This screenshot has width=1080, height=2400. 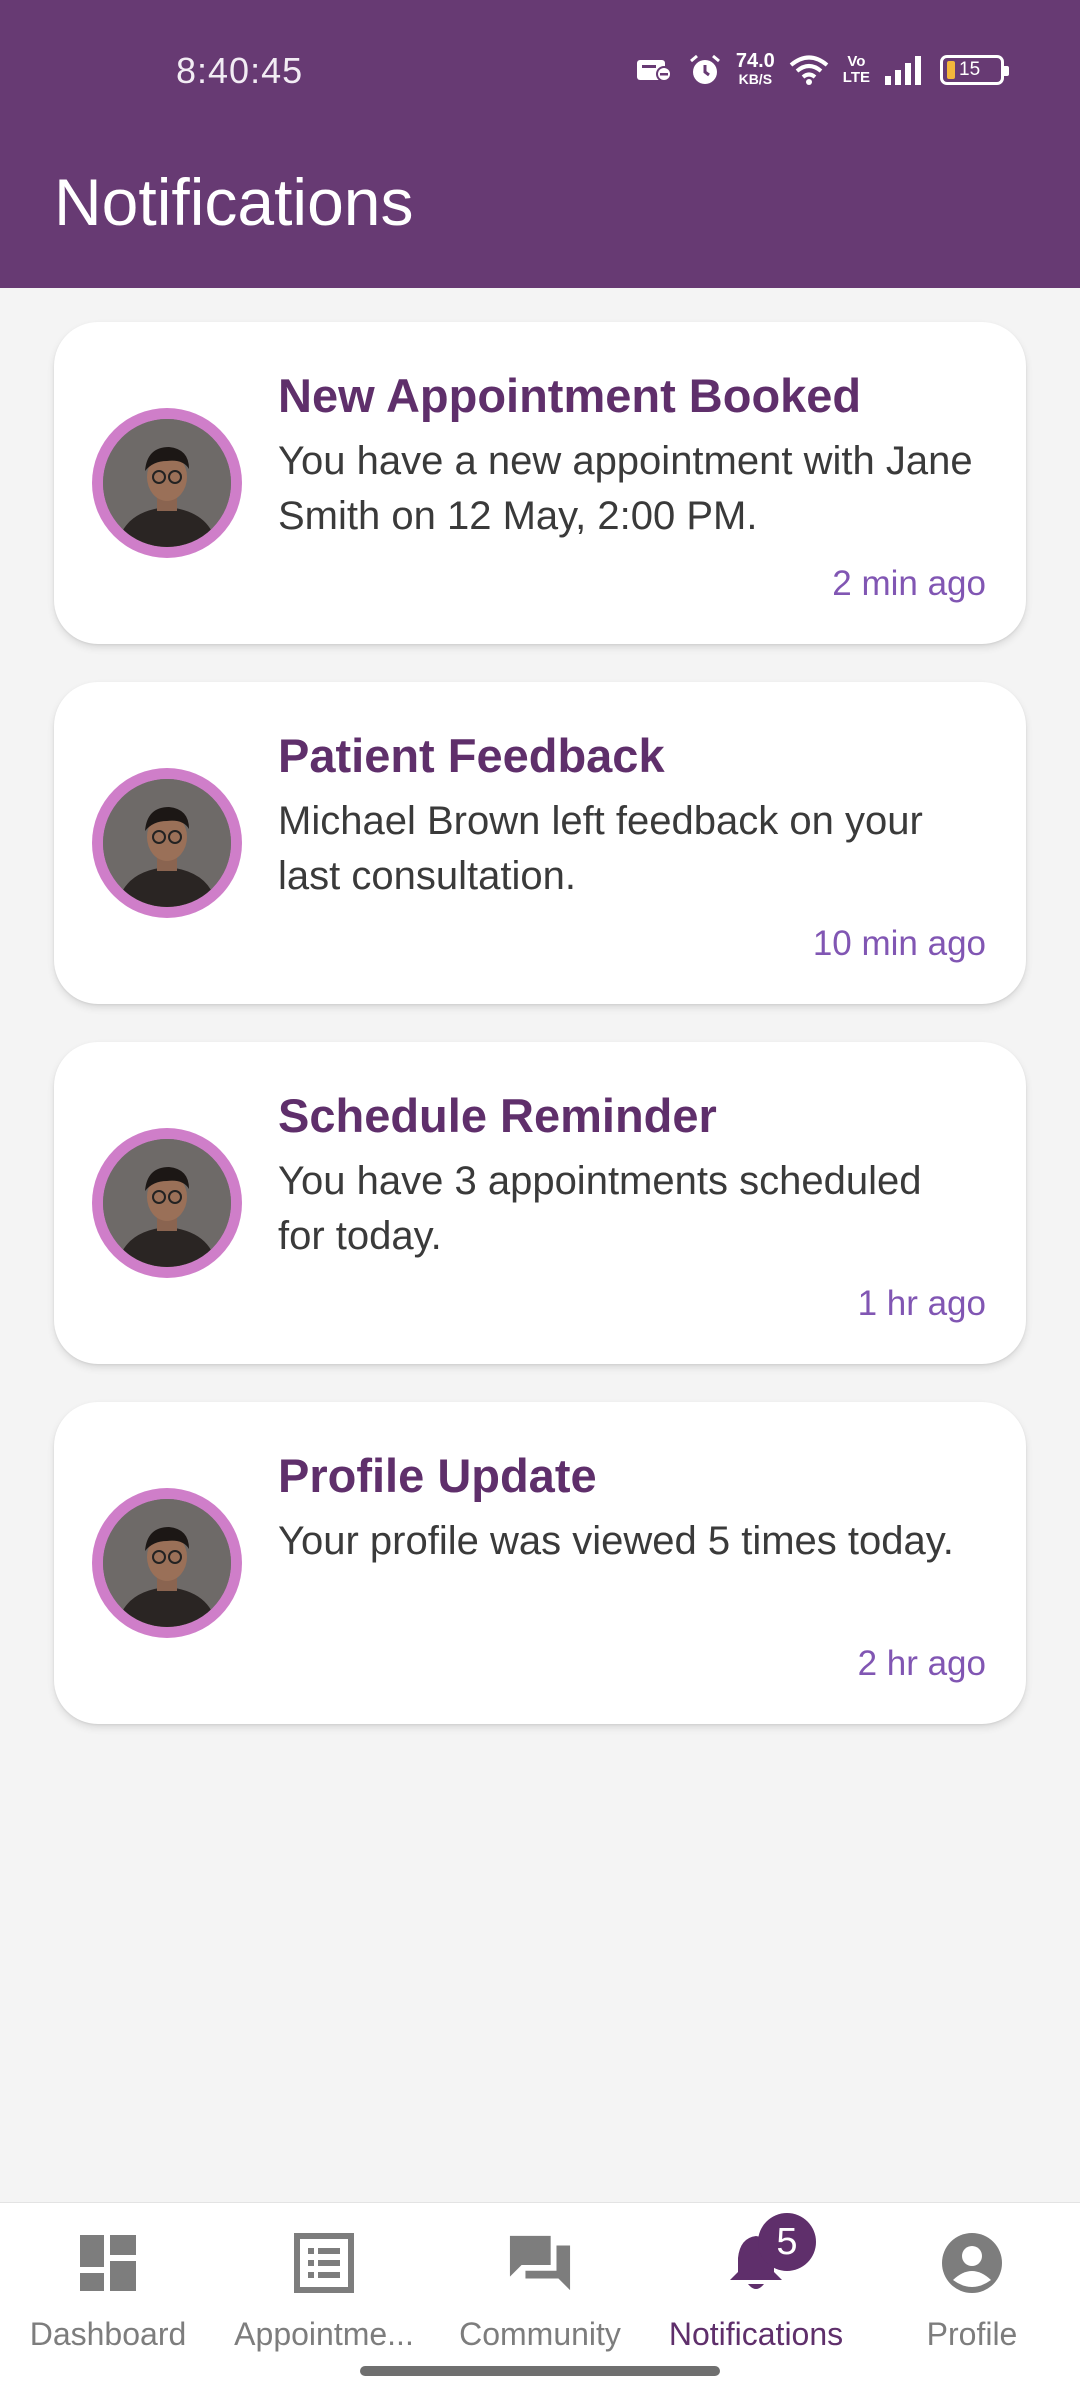 What do you see at coordinates (497, 1115) in the screenshot?
I see `notification-title: Schedule Reminder` at bounding box center [497, 1115].